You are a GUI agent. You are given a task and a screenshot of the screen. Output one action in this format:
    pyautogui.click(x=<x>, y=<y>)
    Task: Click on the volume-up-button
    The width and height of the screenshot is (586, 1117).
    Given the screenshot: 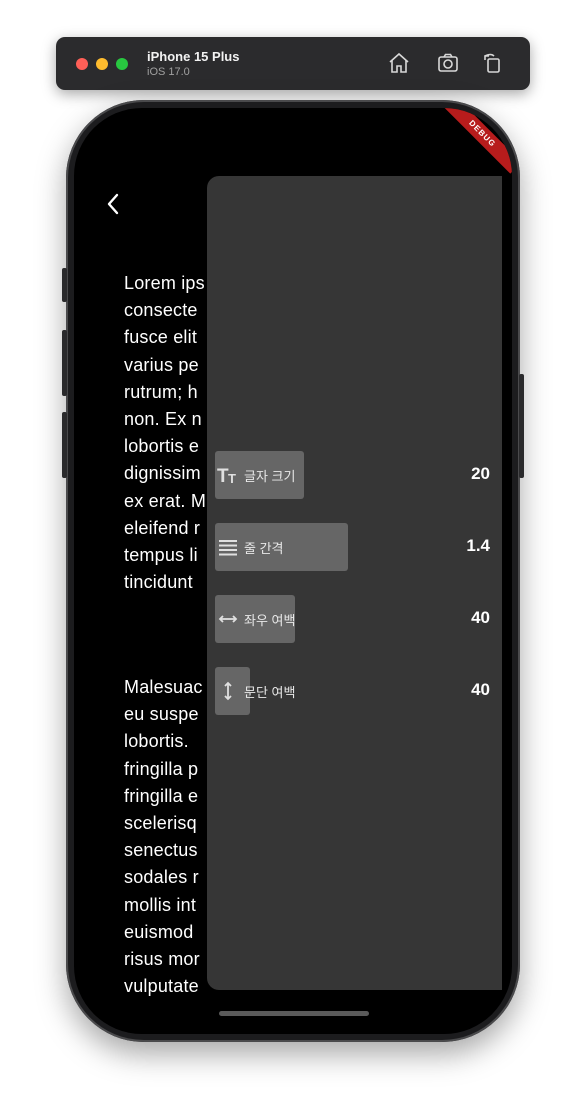 What is the action you would take?
    pyautogui.click(x=64, y=363)
    